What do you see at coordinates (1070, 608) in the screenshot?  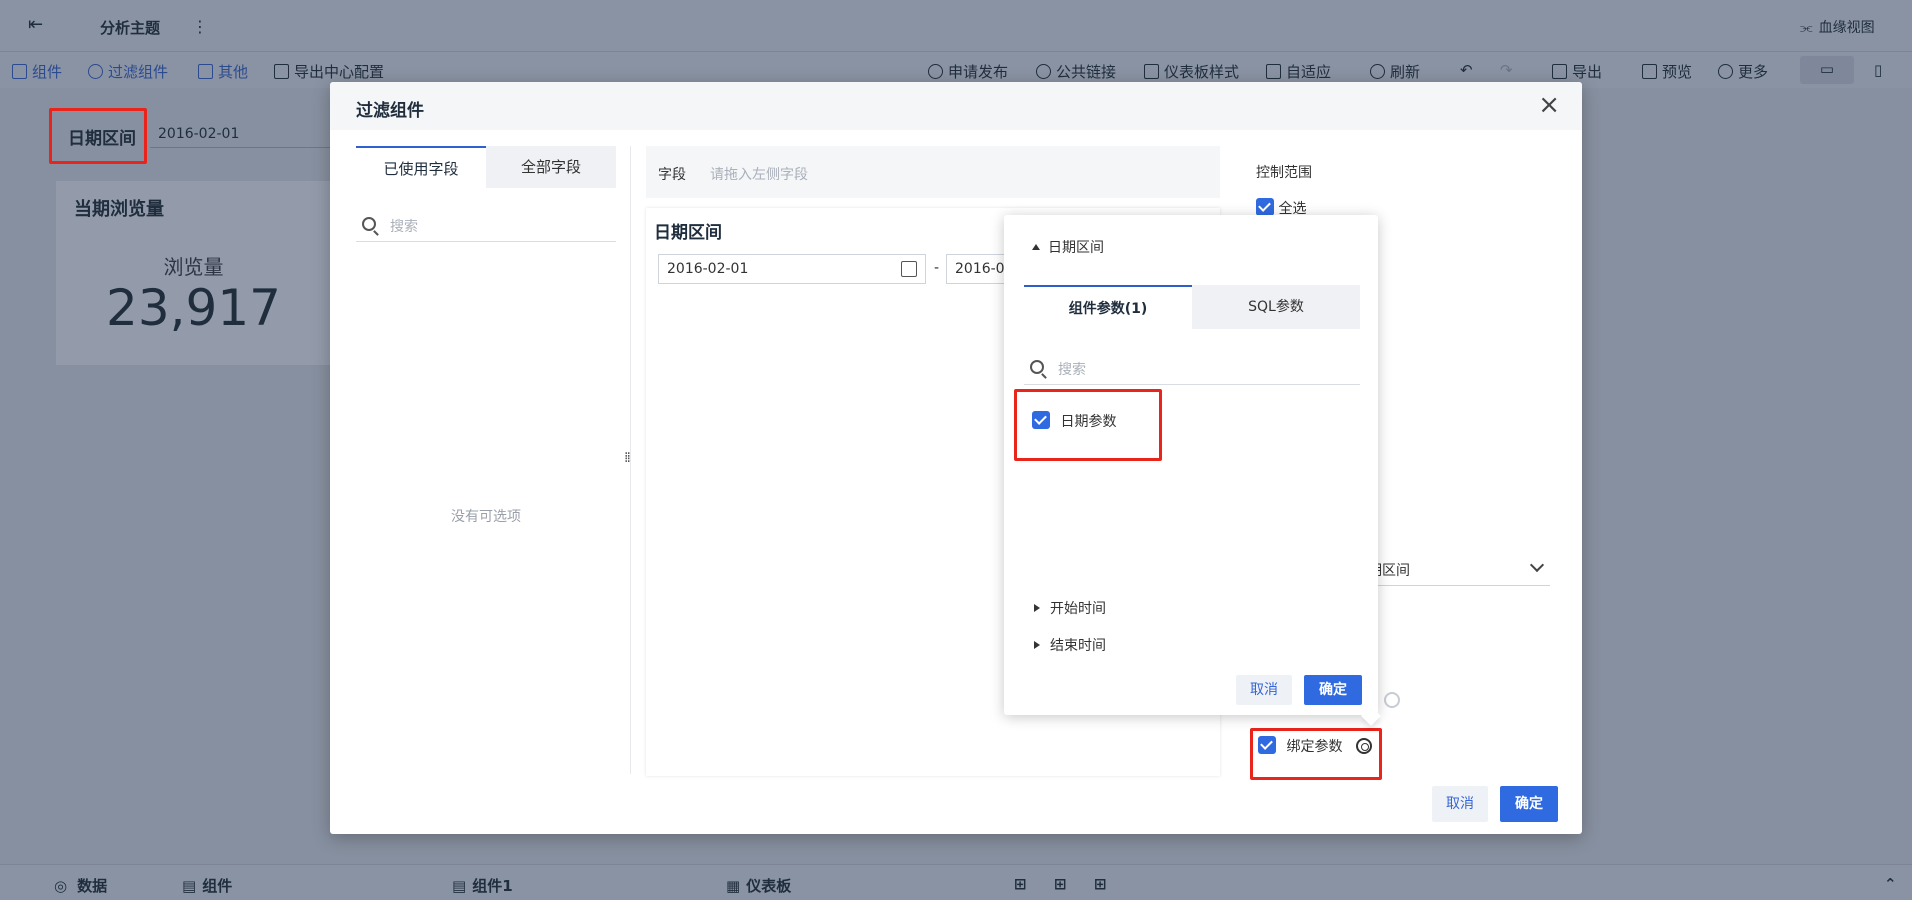 I see `tree-item-start-time: 开始时间` at bounding box center [1070, 608].